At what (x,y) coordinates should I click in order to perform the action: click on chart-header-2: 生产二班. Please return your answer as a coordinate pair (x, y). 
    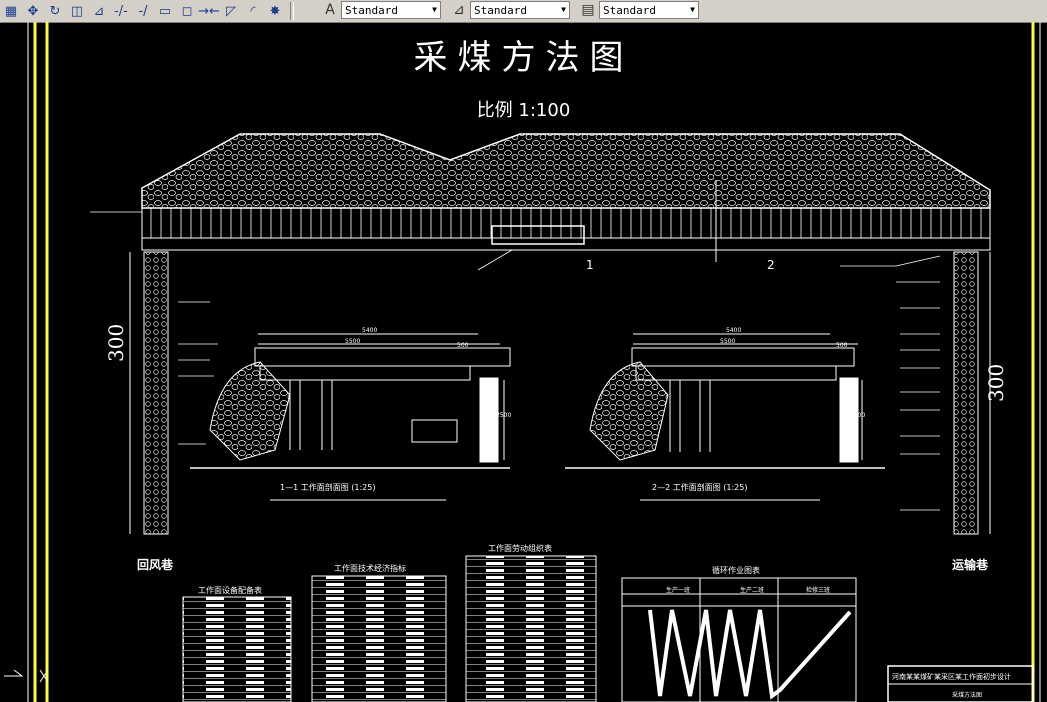
    Looking at the image, I should click on (752, 590).